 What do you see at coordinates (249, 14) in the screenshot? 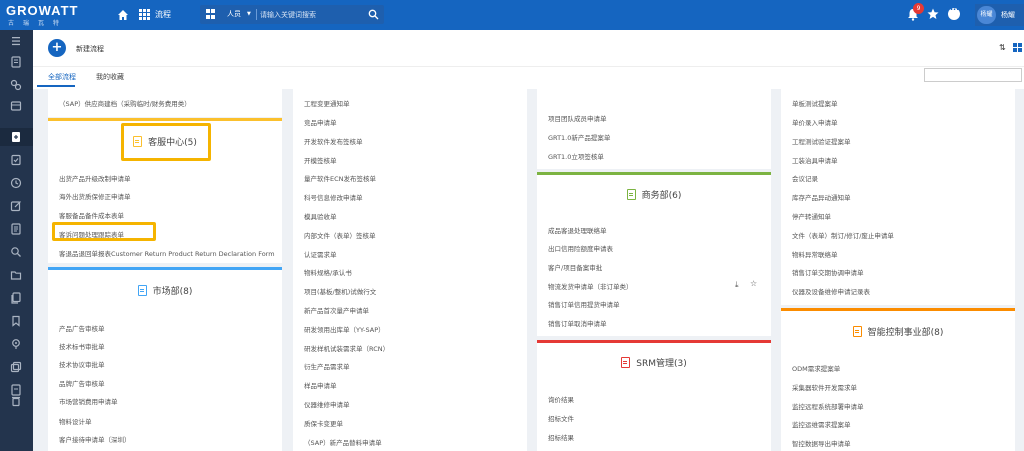
I see `chevron-down-icon: ▼` at bounding box center [249, 14].